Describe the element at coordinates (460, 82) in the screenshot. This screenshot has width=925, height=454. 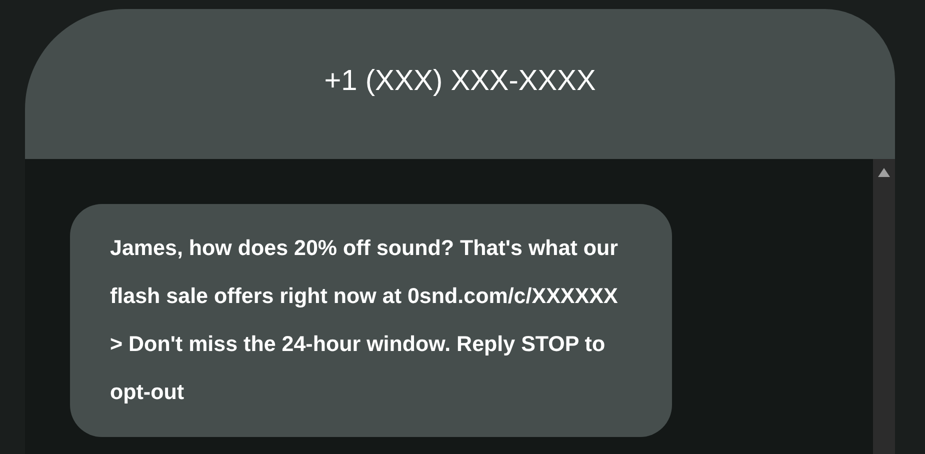
I see `contact-number: +1 (XXX) XXX-XXXX` at that location.